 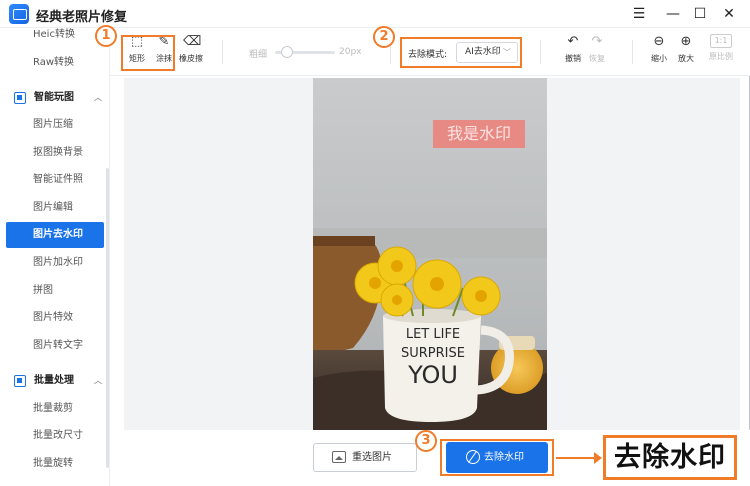 I want to click on minimize-icon: —, so click(x=673, y=14).